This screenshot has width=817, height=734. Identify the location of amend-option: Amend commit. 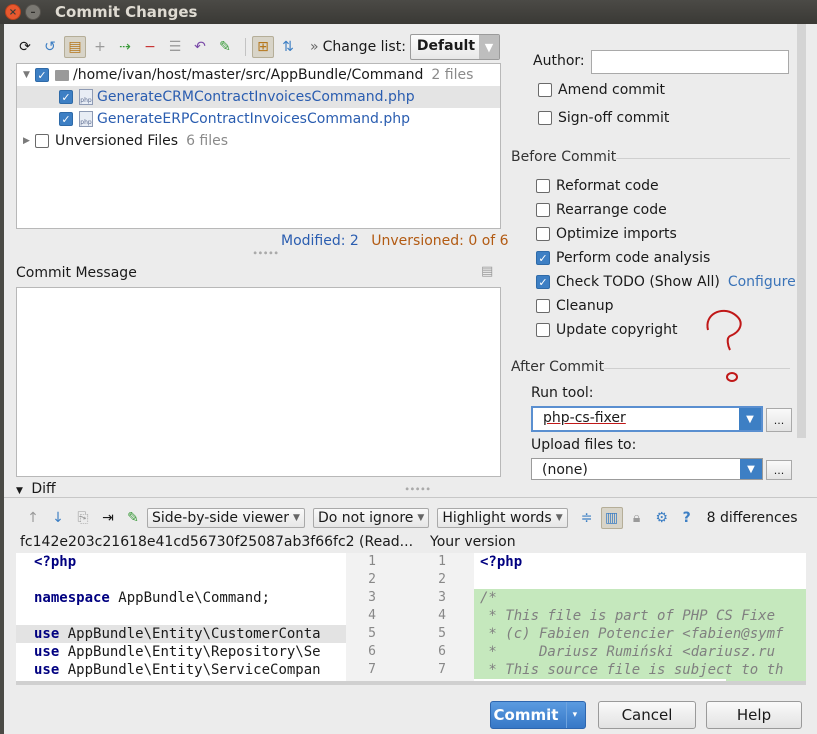
(601, 90).